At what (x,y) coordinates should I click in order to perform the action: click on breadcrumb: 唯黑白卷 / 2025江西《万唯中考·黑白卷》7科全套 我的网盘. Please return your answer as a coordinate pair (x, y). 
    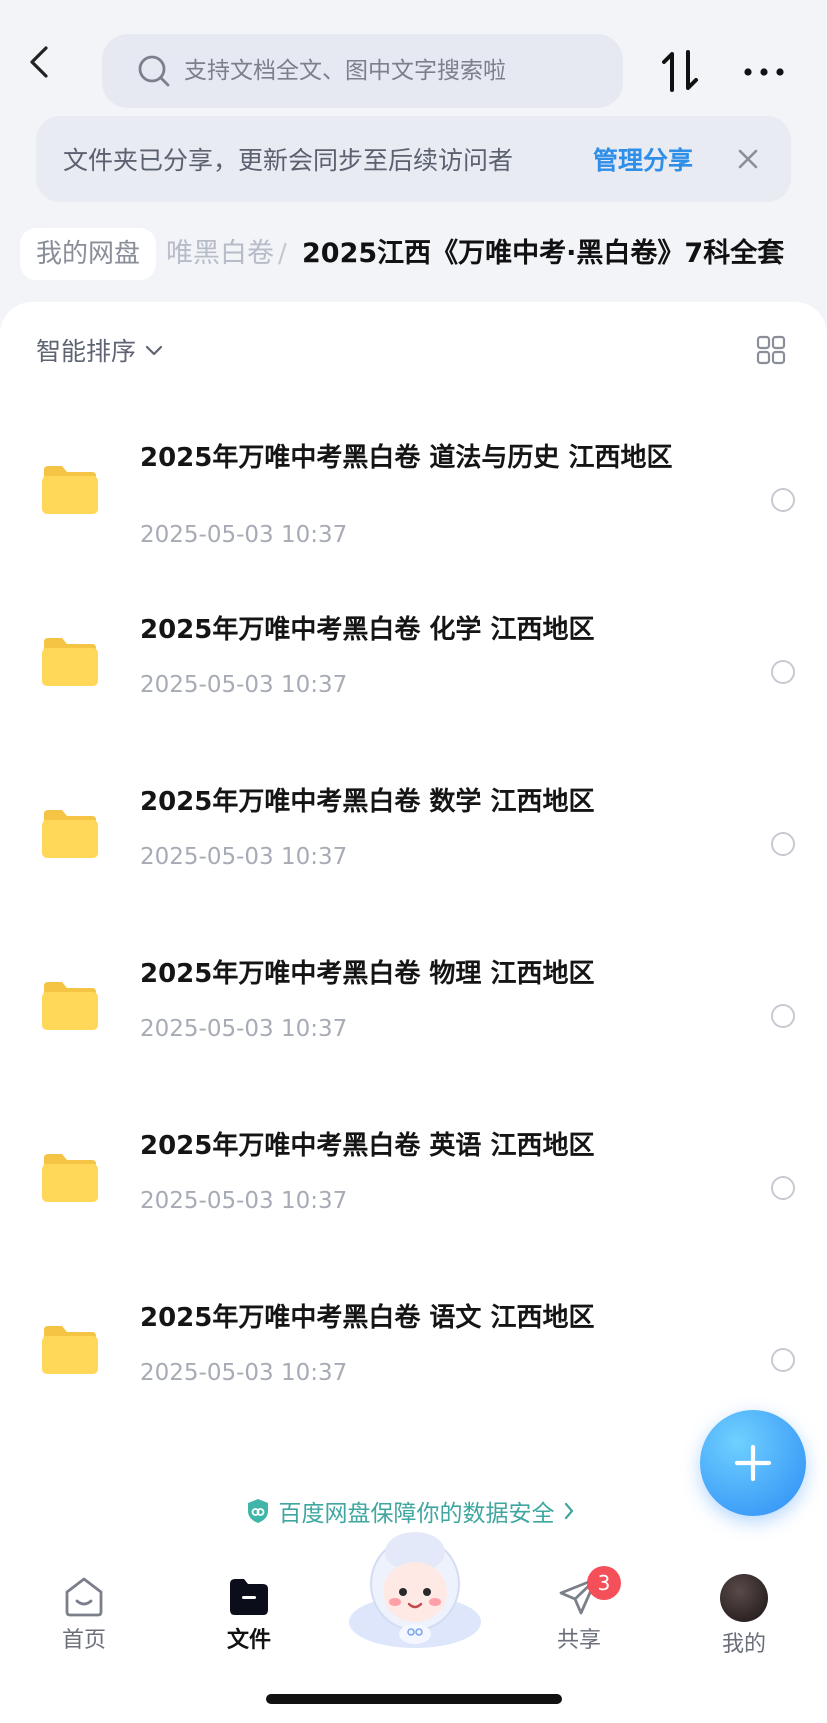
    Looking at the image, I should click on (413, 254).